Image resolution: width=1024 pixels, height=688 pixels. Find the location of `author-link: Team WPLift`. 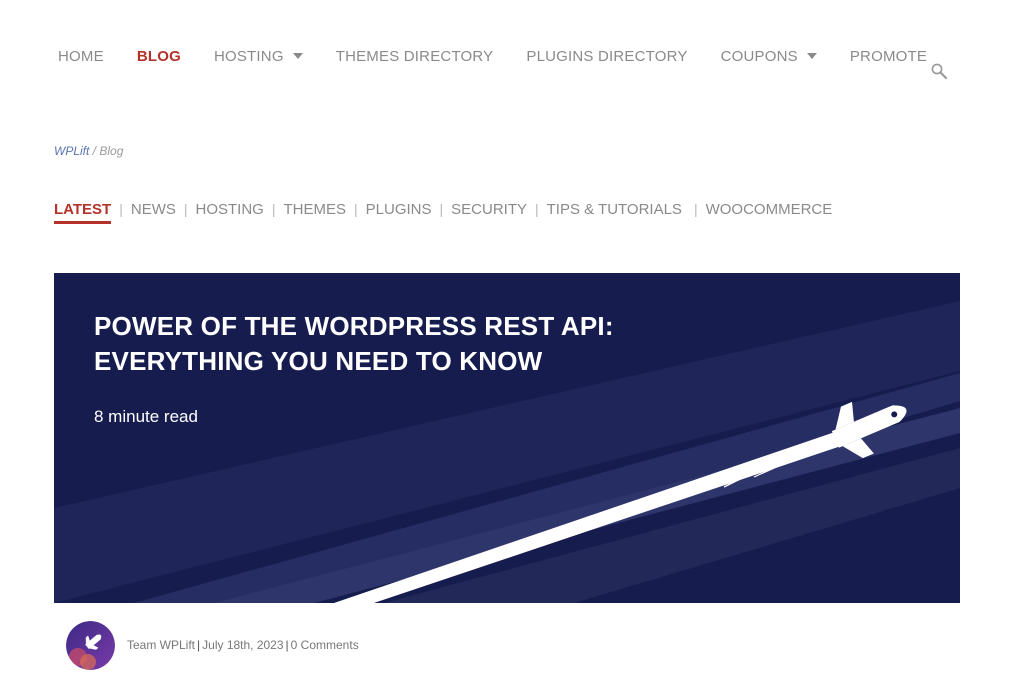

author-link: Team WPLift is located at coordinates (161, 645).